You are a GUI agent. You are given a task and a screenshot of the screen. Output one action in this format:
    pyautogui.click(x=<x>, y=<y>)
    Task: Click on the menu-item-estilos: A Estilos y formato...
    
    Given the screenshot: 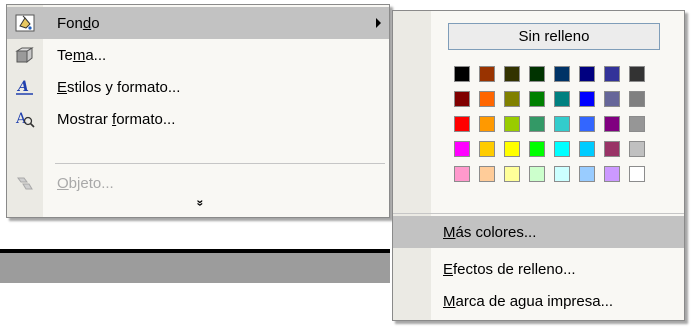 What is the action you would take?
    pyautogui.click(x=198, y=87)
    